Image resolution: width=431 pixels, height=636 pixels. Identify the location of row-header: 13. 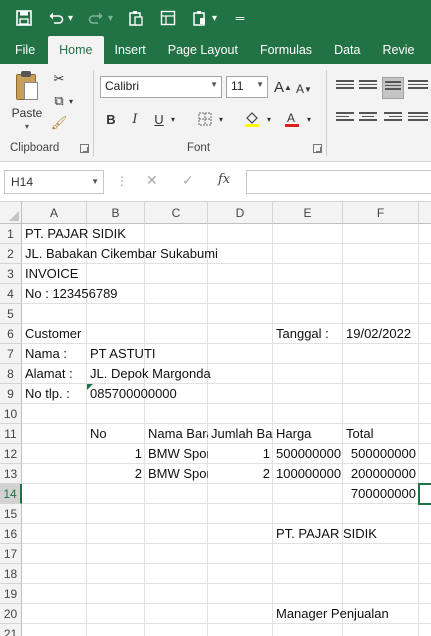
(11, 474).